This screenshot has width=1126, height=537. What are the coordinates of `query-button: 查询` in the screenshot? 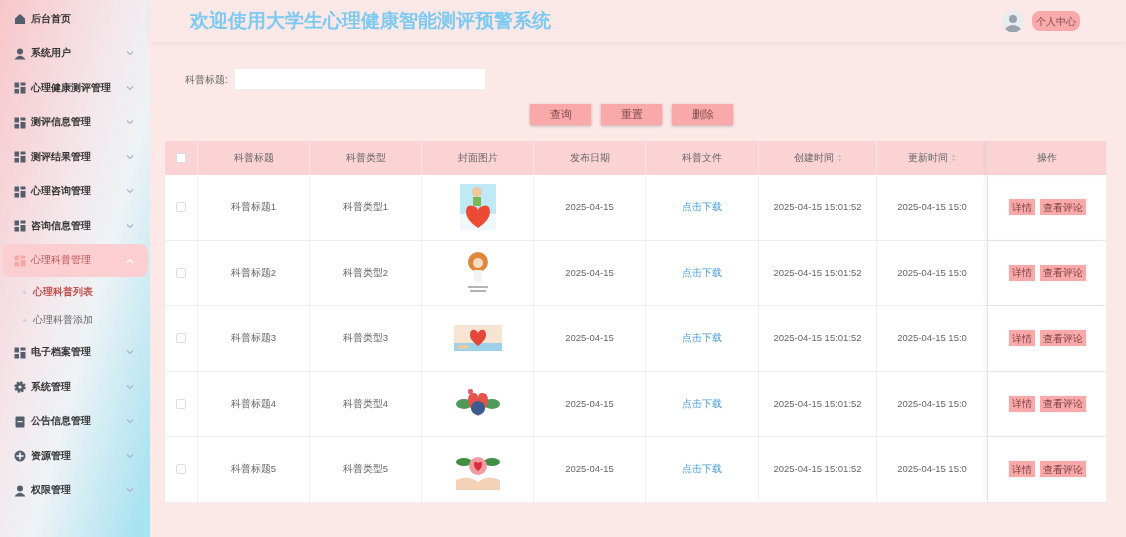 It's located at (560, 114).